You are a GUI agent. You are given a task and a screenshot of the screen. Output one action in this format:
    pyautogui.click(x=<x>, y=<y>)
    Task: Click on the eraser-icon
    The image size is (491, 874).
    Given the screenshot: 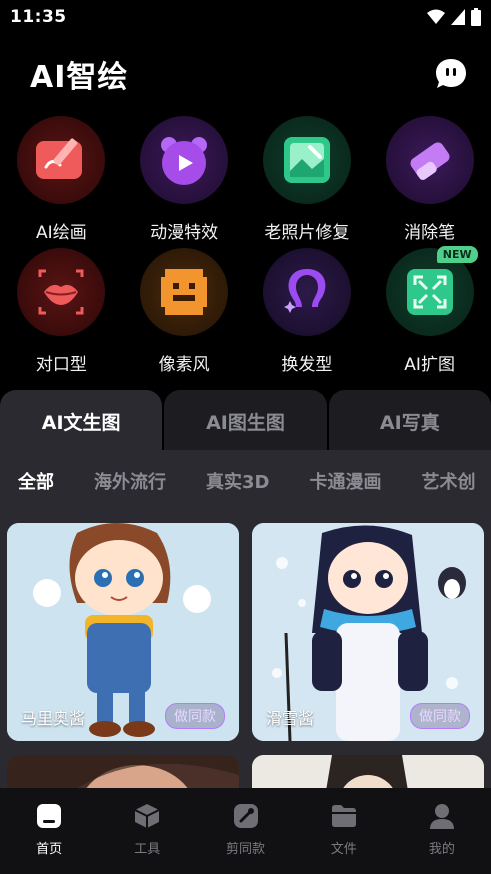 What is the action you would take?
    pyautogui.click(x=430, y=161)
    